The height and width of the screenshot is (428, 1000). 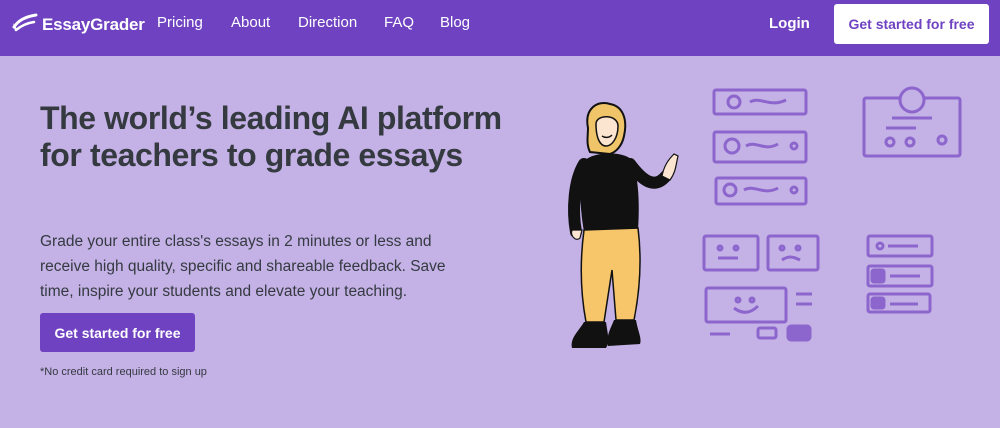 I want to click on get-started-nav-button: Get started for free, so click(x=911, y=24).